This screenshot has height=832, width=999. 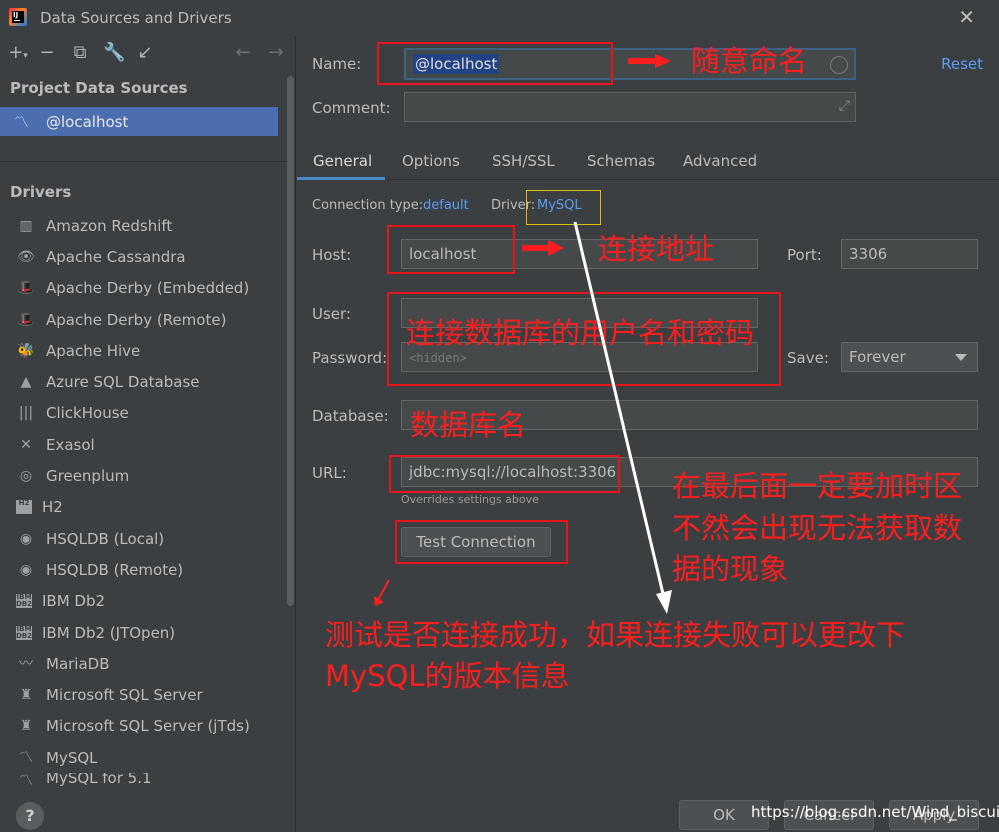 What do you see at coordinates (142, 601) in the screenshot?
I see `driver-item: IBM DB2 IBM Db2` at bounding box center [142, 601].